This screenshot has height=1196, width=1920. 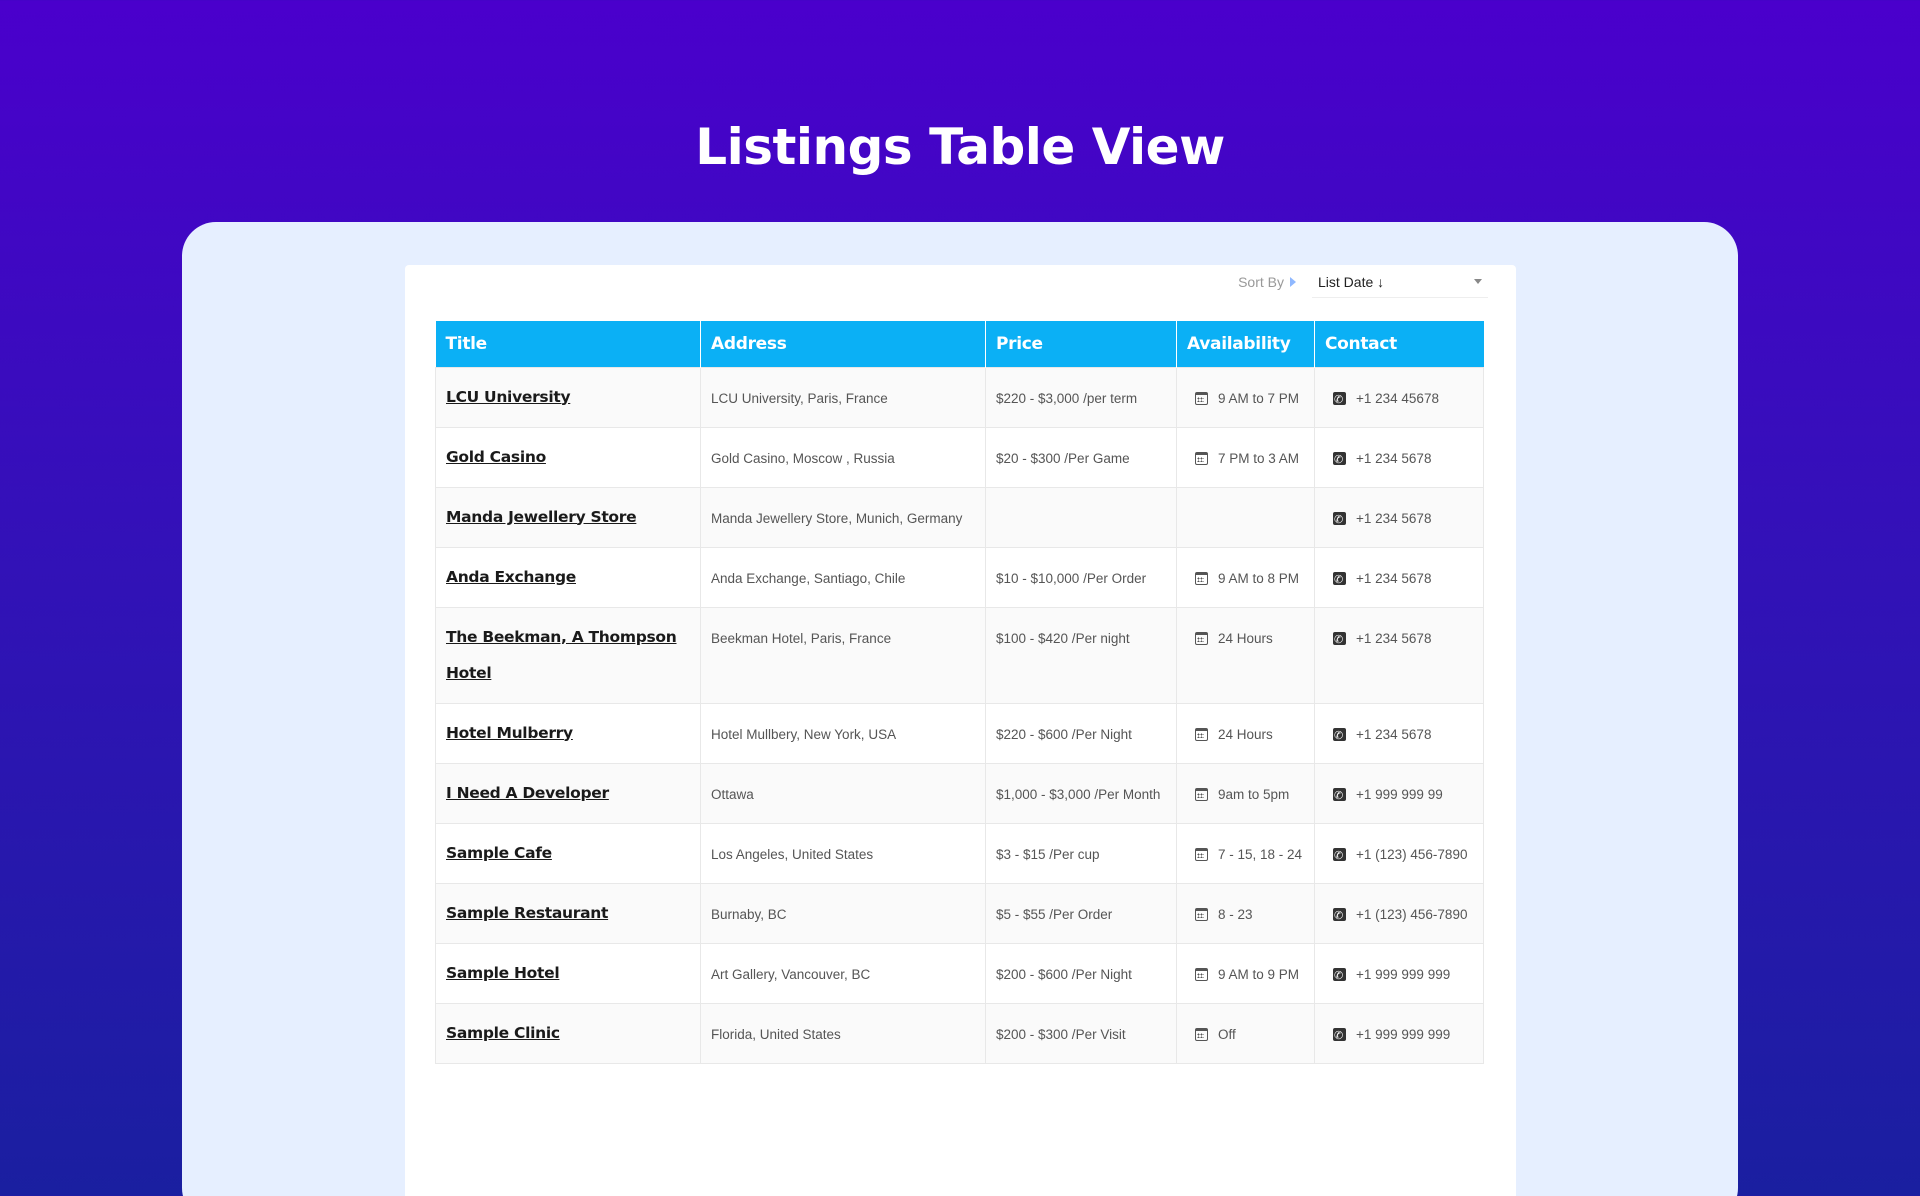 I want to click on cell-price: $220 - $3,000 /per term, so click(x=1081, y=397).